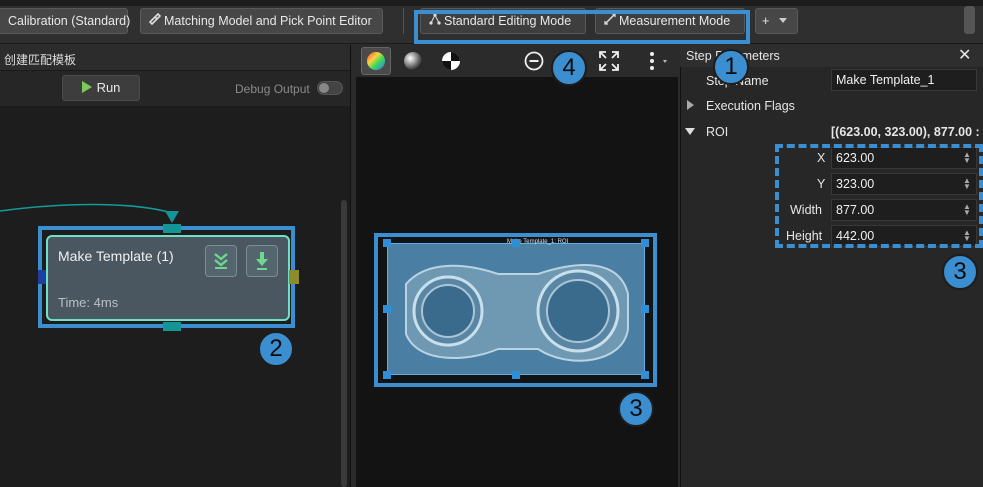  I want to click on node-title: Make Template (1), so click(116, 256).